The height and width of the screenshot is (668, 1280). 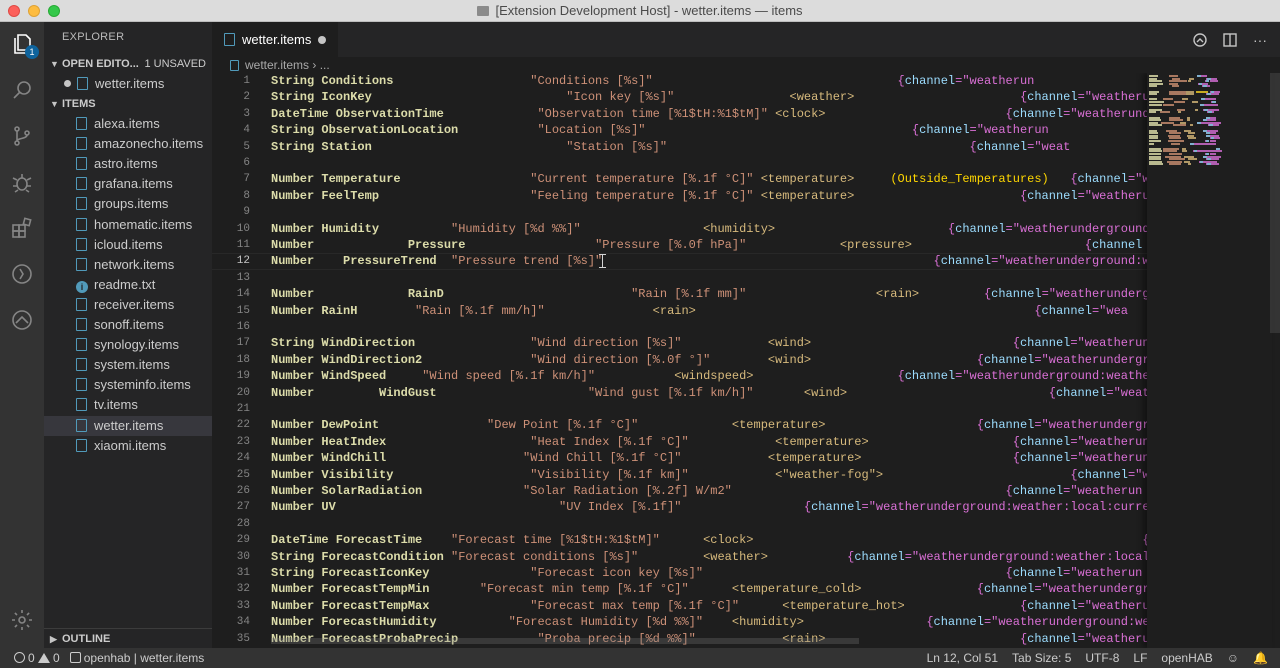 What do you see at coordinates (1209, 360) in the screenshot?
I see `minimap` at bounding box center [1209, 360].